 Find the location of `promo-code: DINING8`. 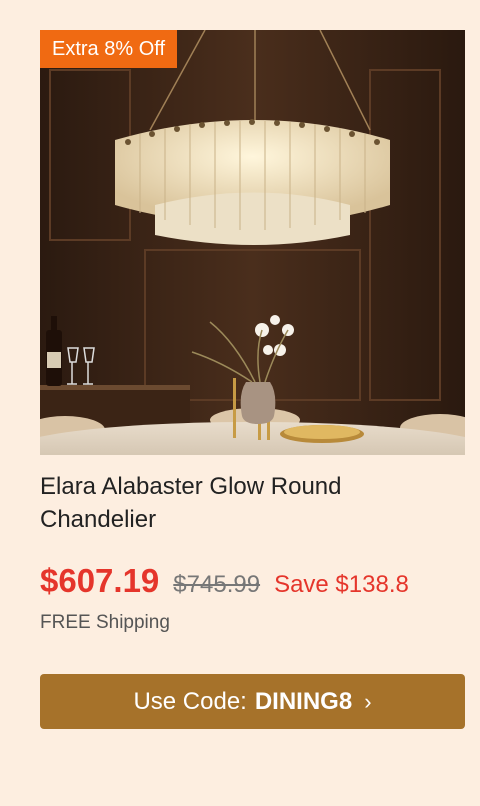

promo-code: DINING8 is located at coordinates (303, 701).